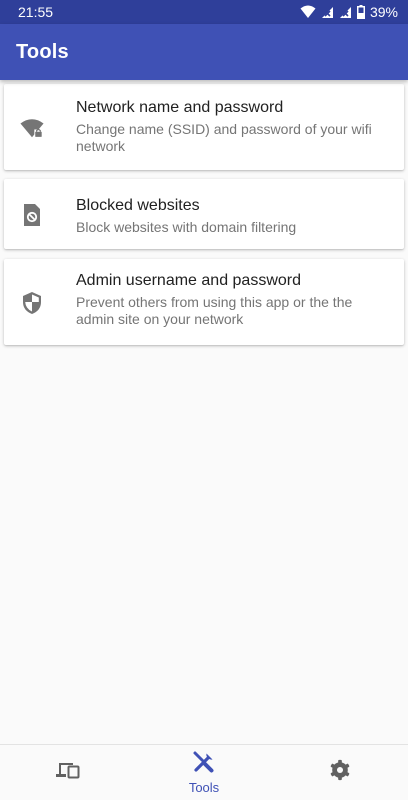 The image size is (408, 800). I want to click on devices-icon, so click(68, 772).